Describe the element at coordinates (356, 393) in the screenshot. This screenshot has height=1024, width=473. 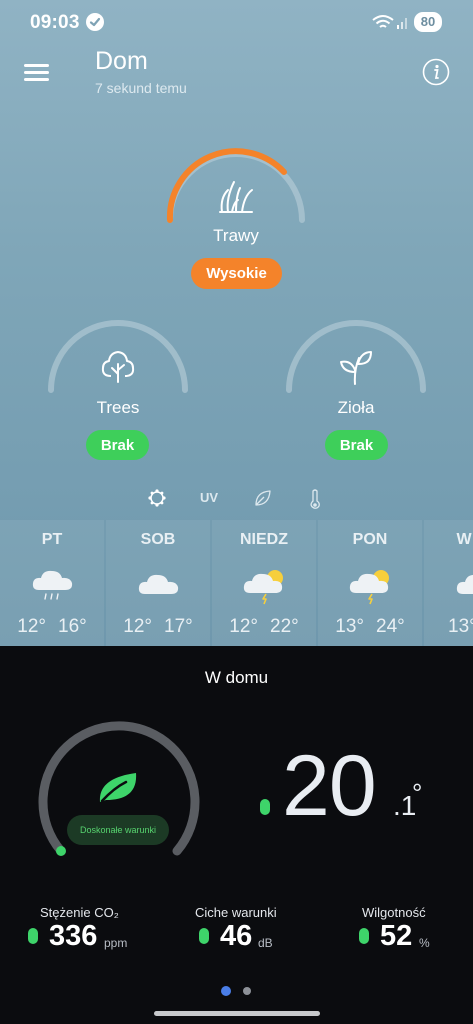
I see `pollen-gauge-herbs: Zioła Brak` at that location.